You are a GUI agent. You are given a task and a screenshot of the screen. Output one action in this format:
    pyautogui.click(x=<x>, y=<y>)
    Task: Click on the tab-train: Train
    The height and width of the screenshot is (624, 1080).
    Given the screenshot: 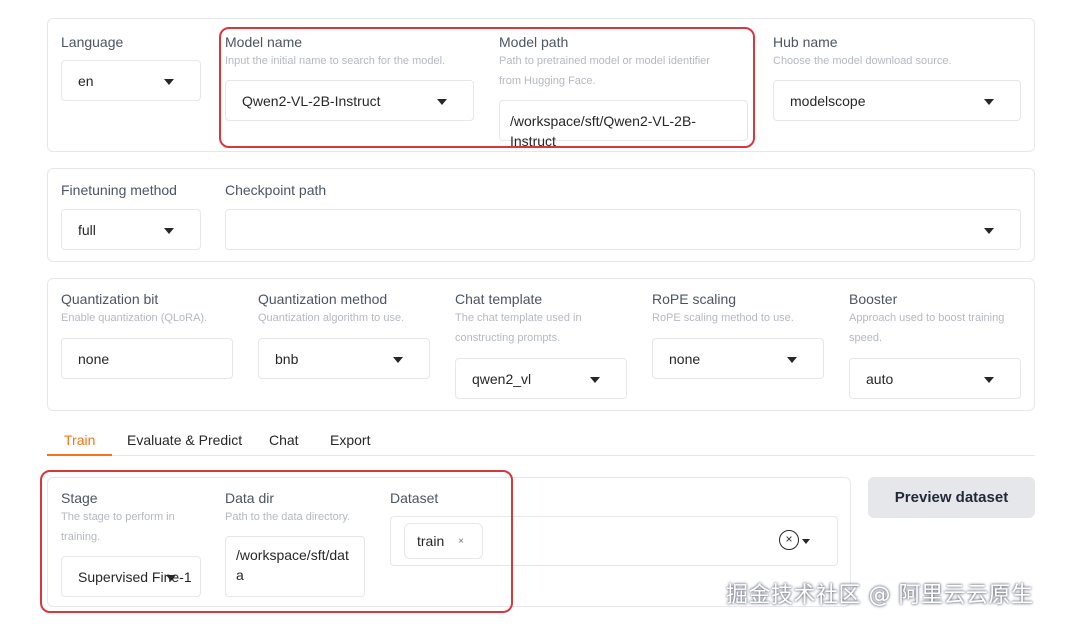 What is the action you would take?
    pyautogui.click(x=79, y=440)
    